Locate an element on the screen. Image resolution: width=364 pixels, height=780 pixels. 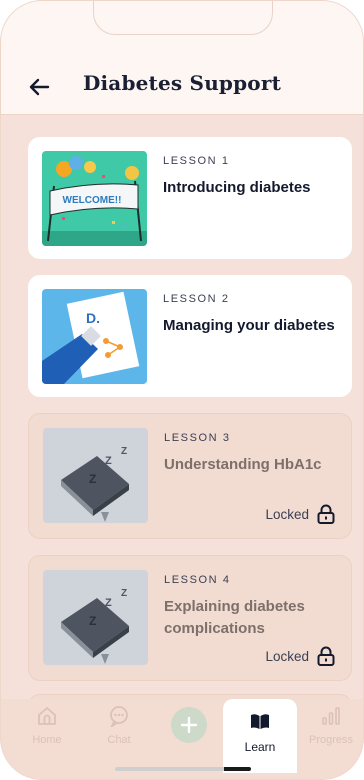
lesson-number: LESSON 1 is located at coordinates (196, 161).